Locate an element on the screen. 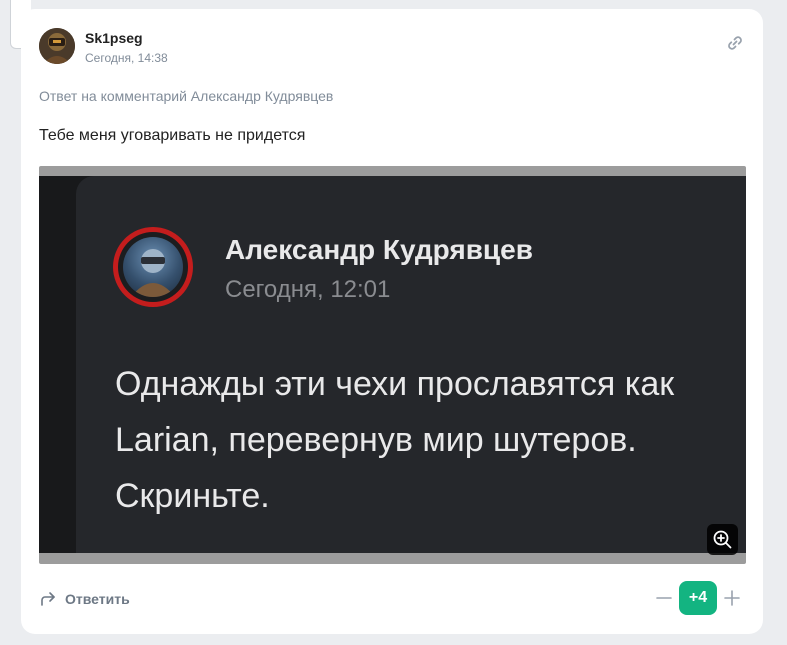  avatar-image is located at coordinates (57, 46).